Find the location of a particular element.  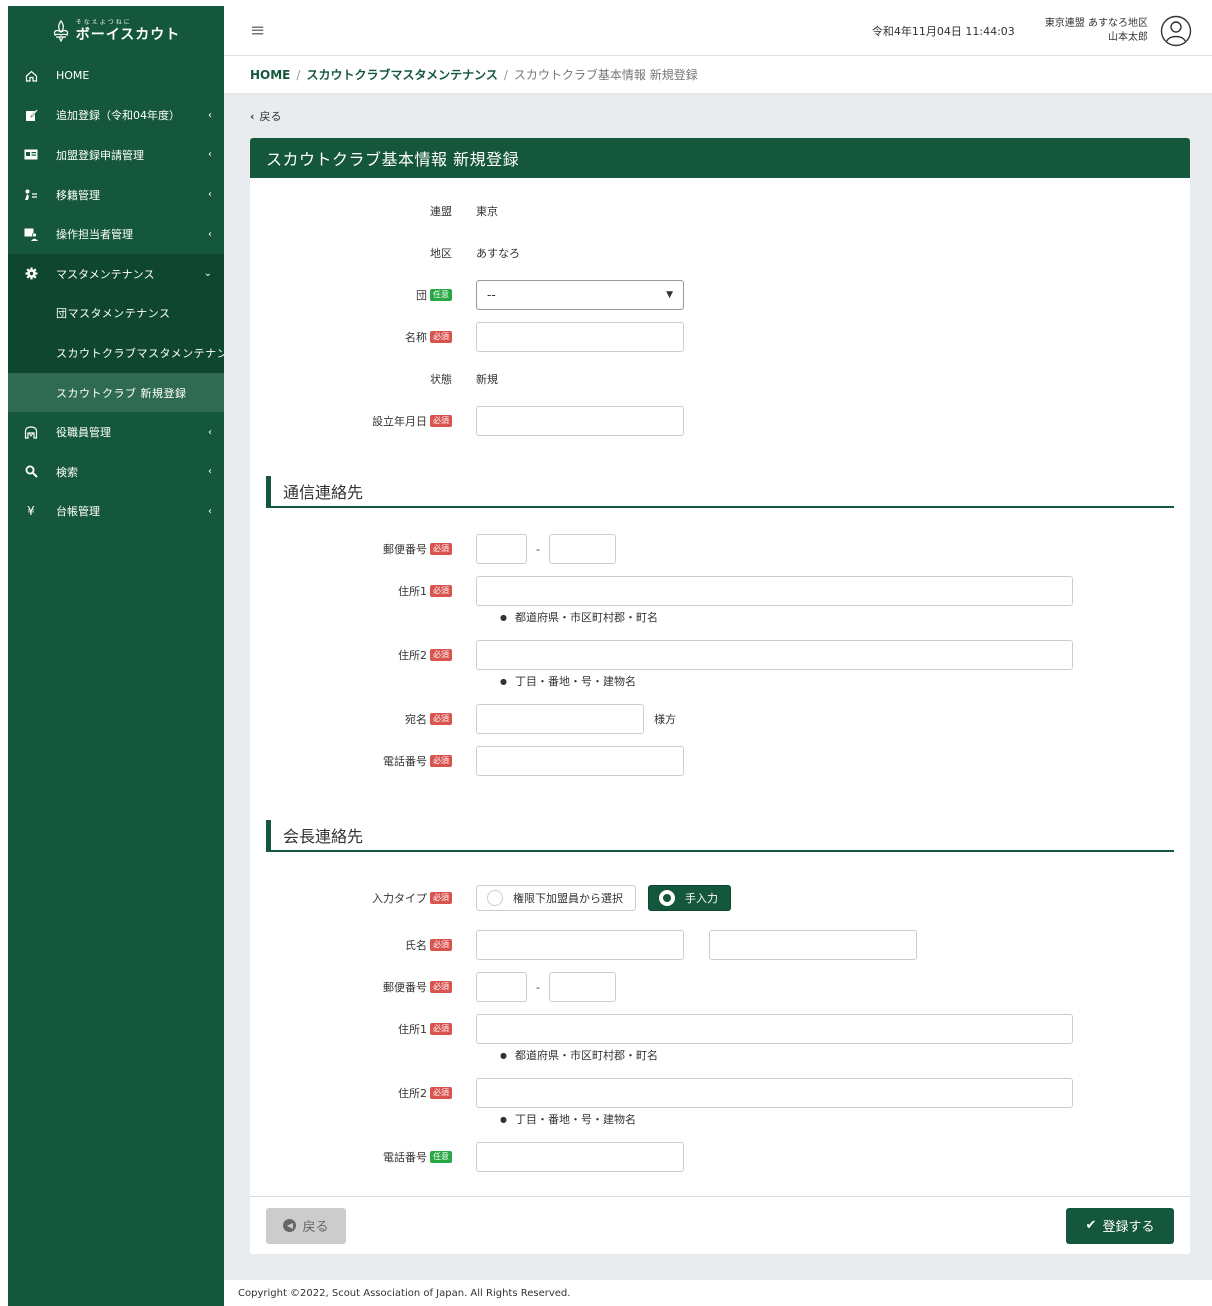

radio-circle-icon is located at coordinates (495, 898).